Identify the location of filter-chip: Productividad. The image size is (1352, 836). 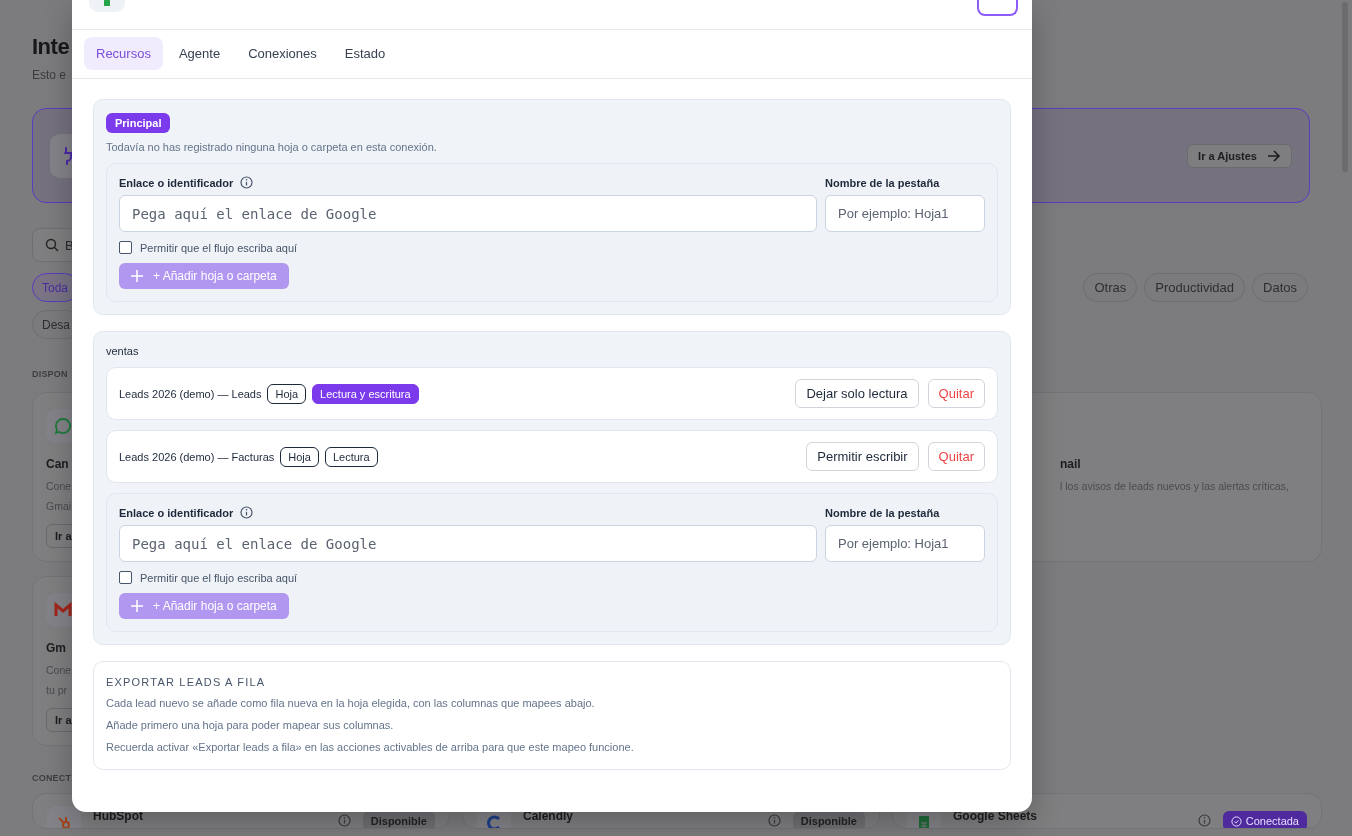
(1195, 287).